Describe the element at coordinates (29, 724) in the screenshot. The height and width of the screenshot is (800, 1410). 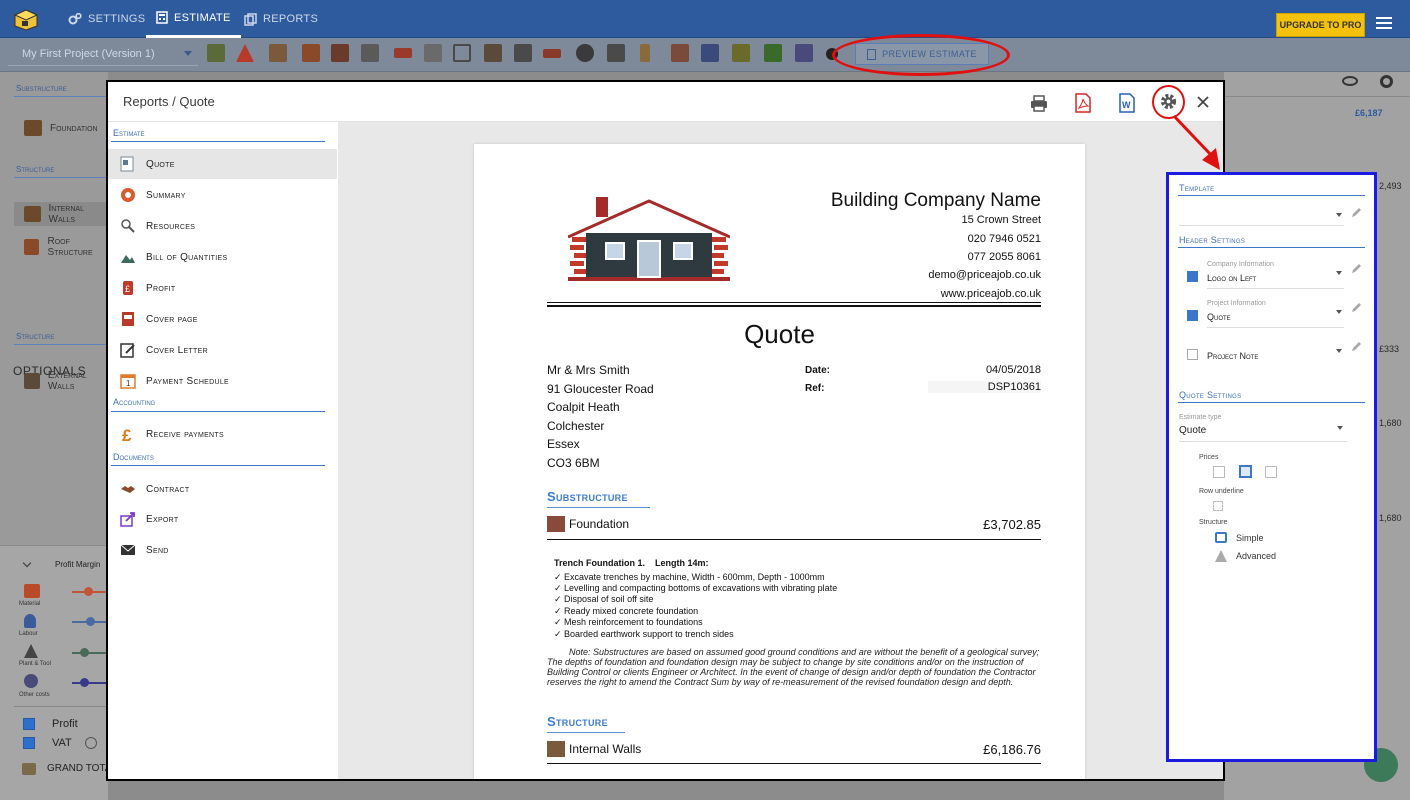
I see `profit-checkbox` at that location.